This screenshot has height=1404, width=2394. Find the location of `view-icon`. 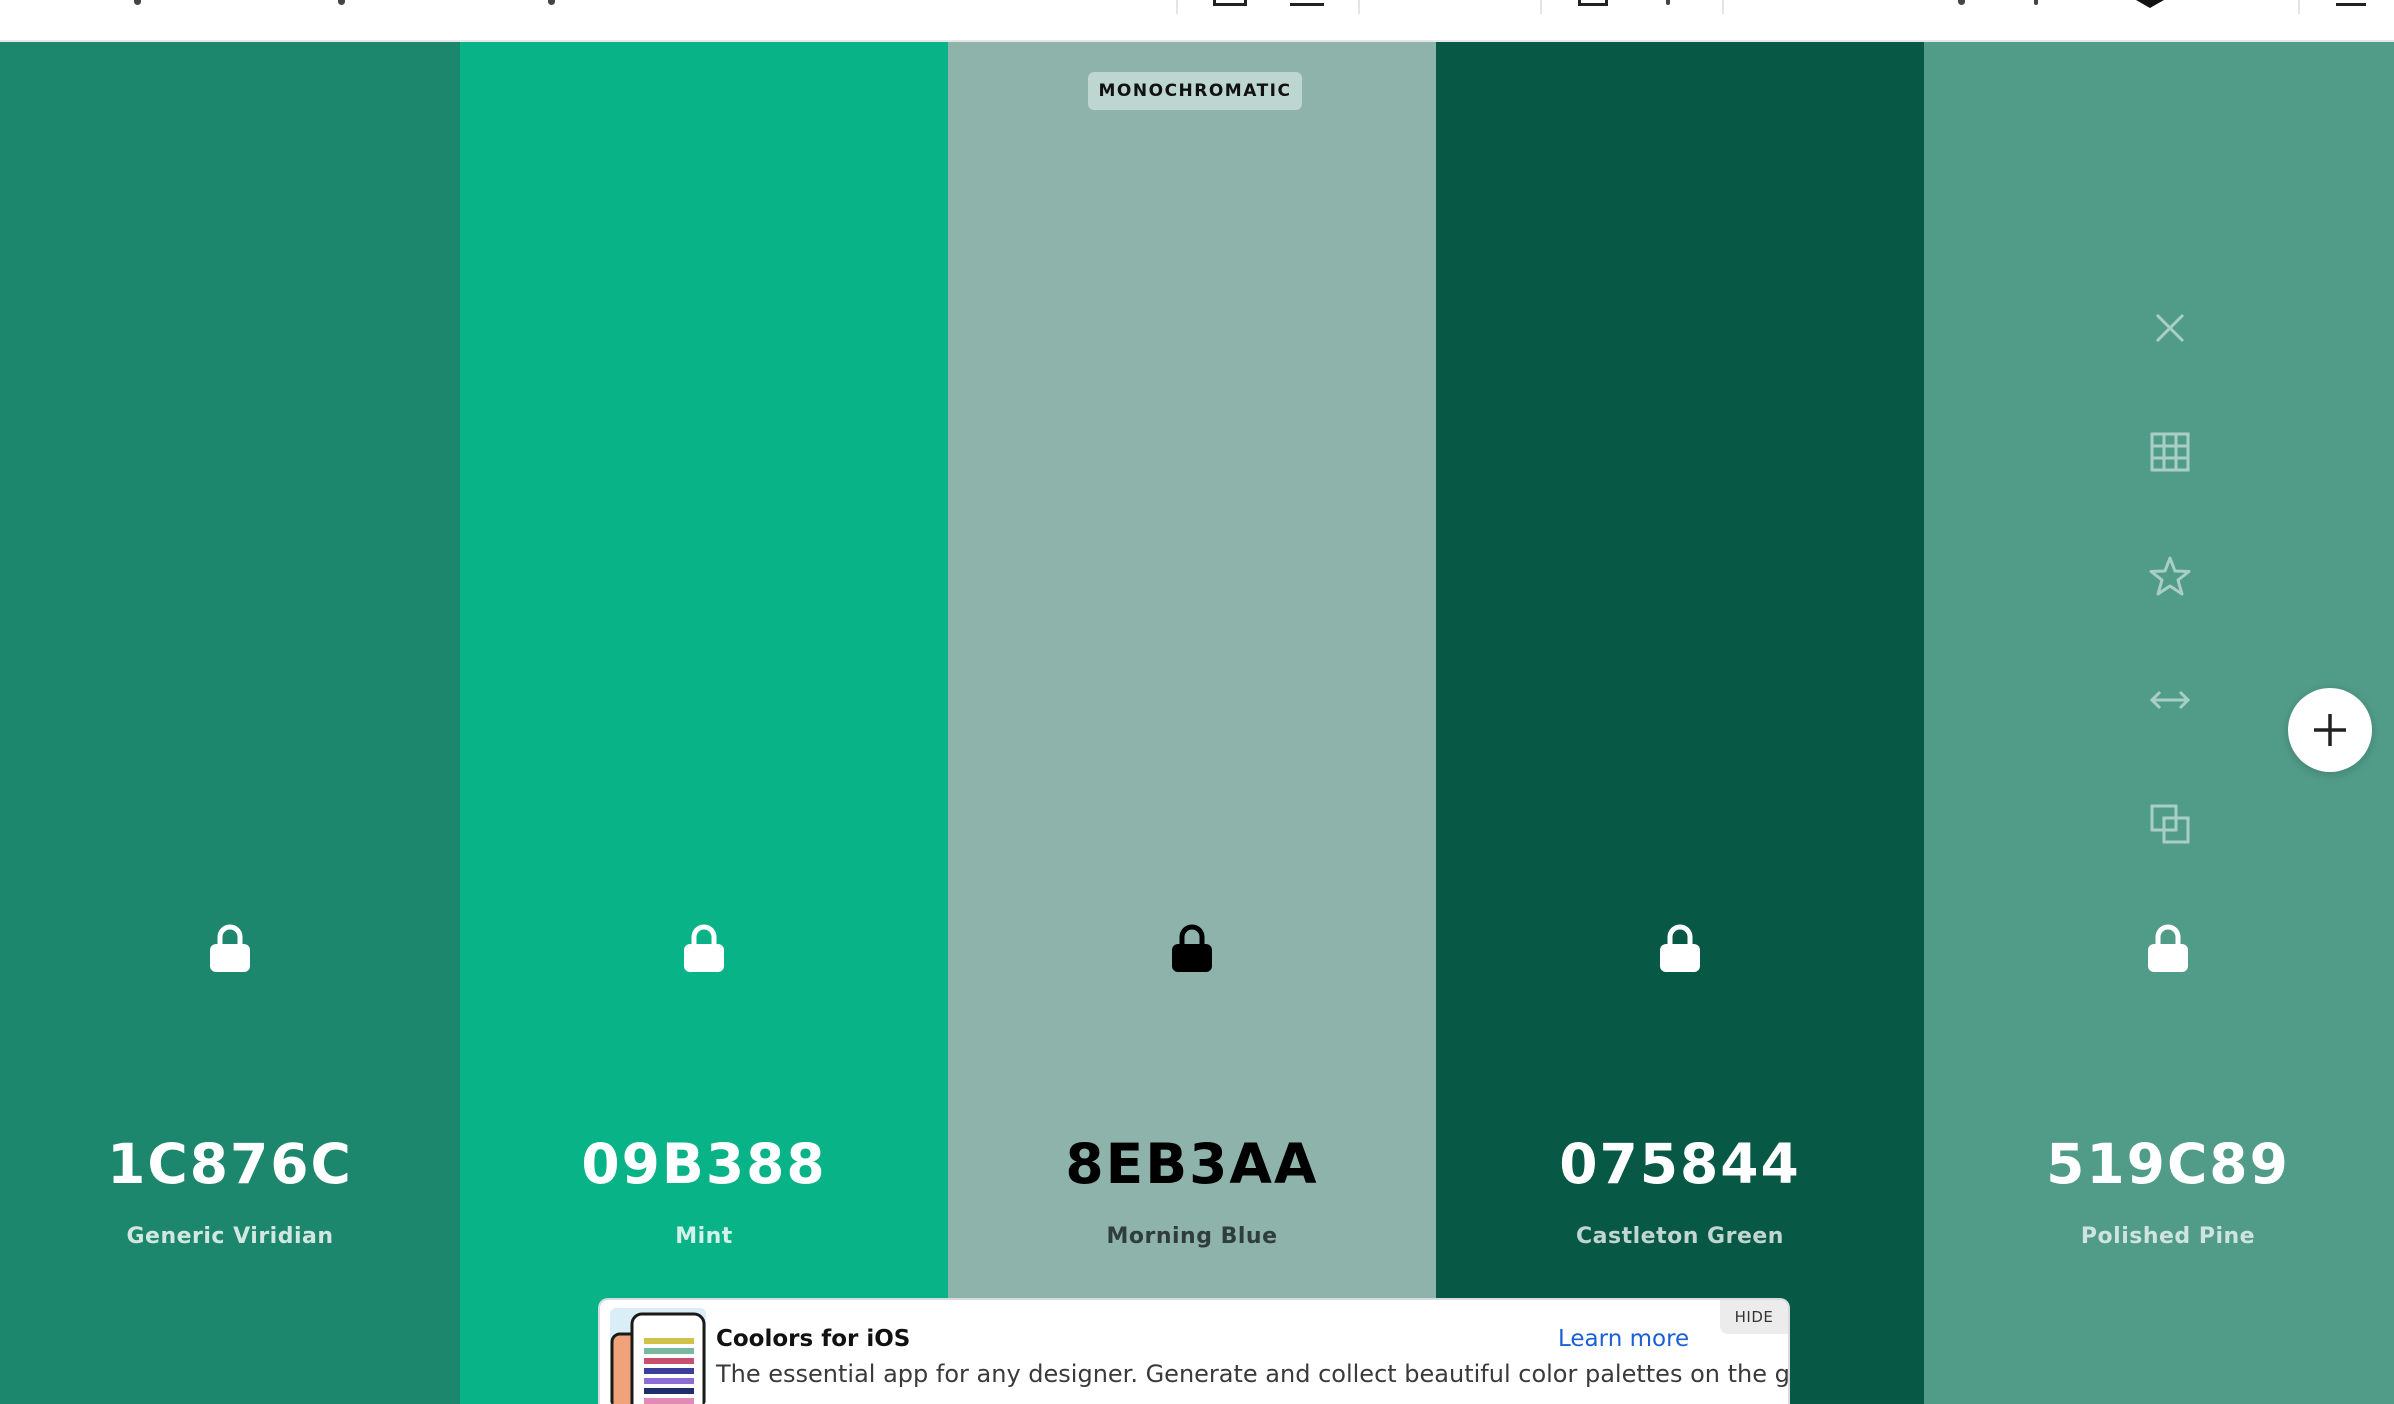

view-icon is located at coordinates (1230, 3).